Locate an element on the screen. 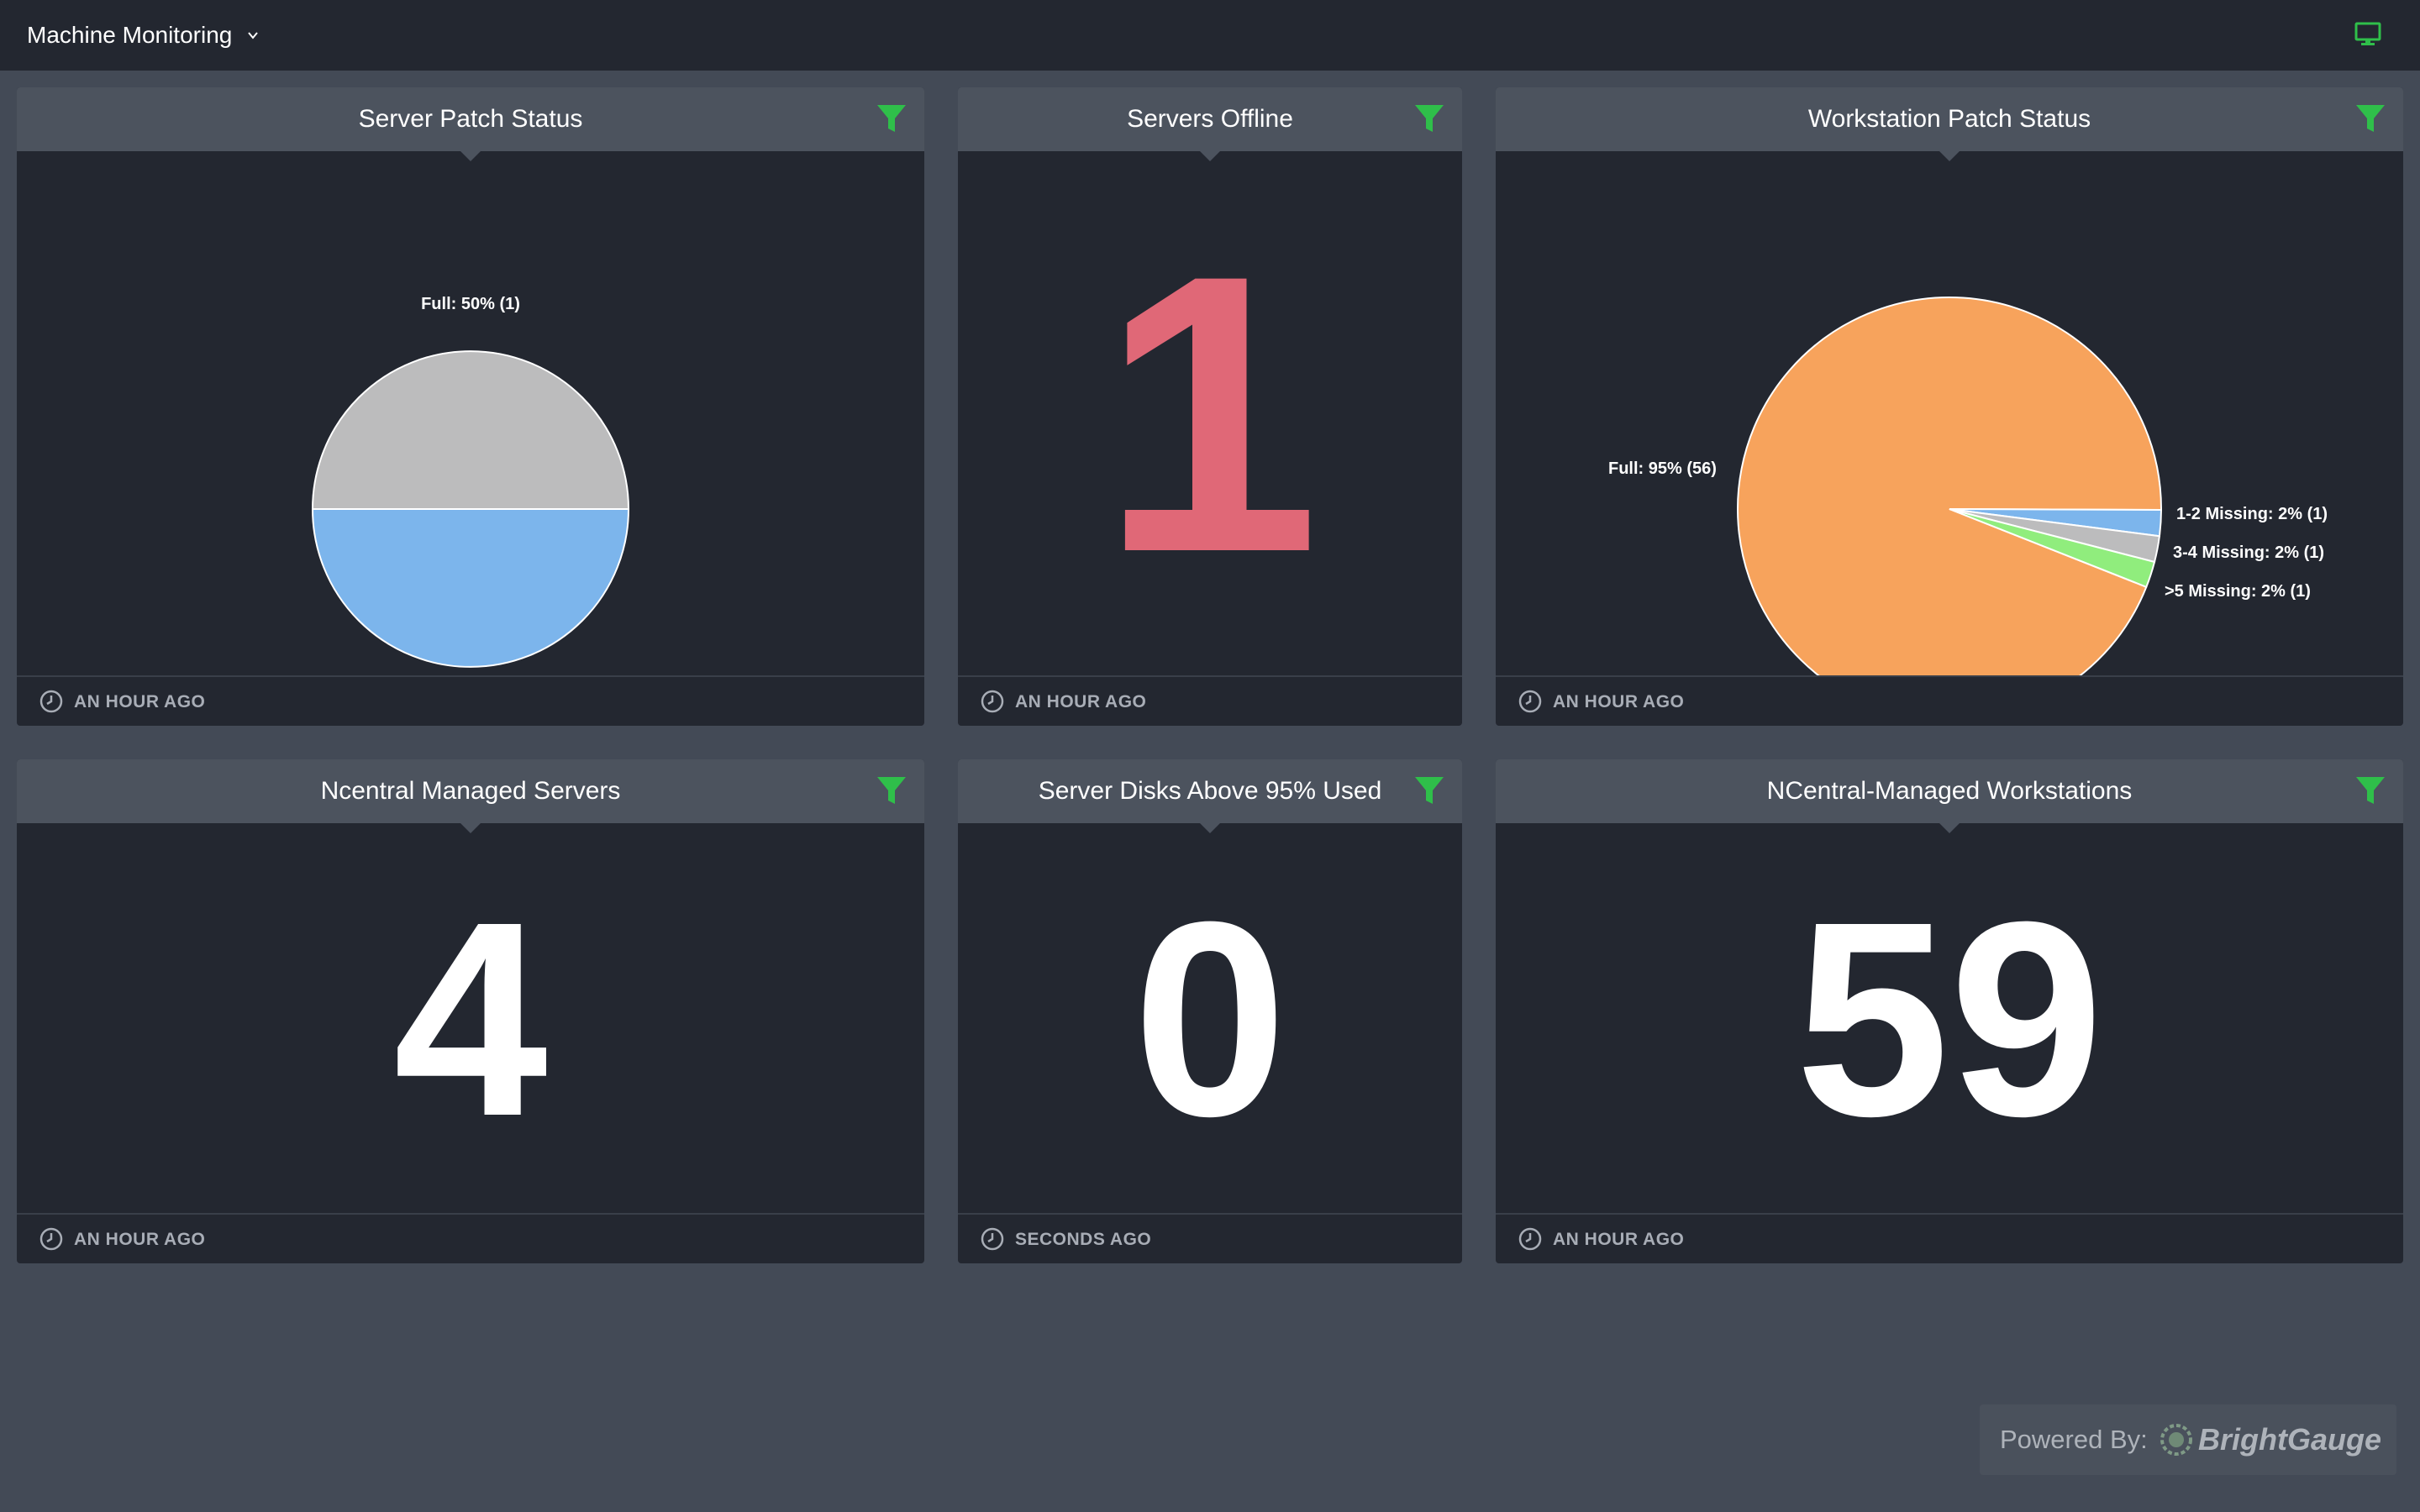  panel-header: Workstation Patch Status is located at coordinates (1949, 124).